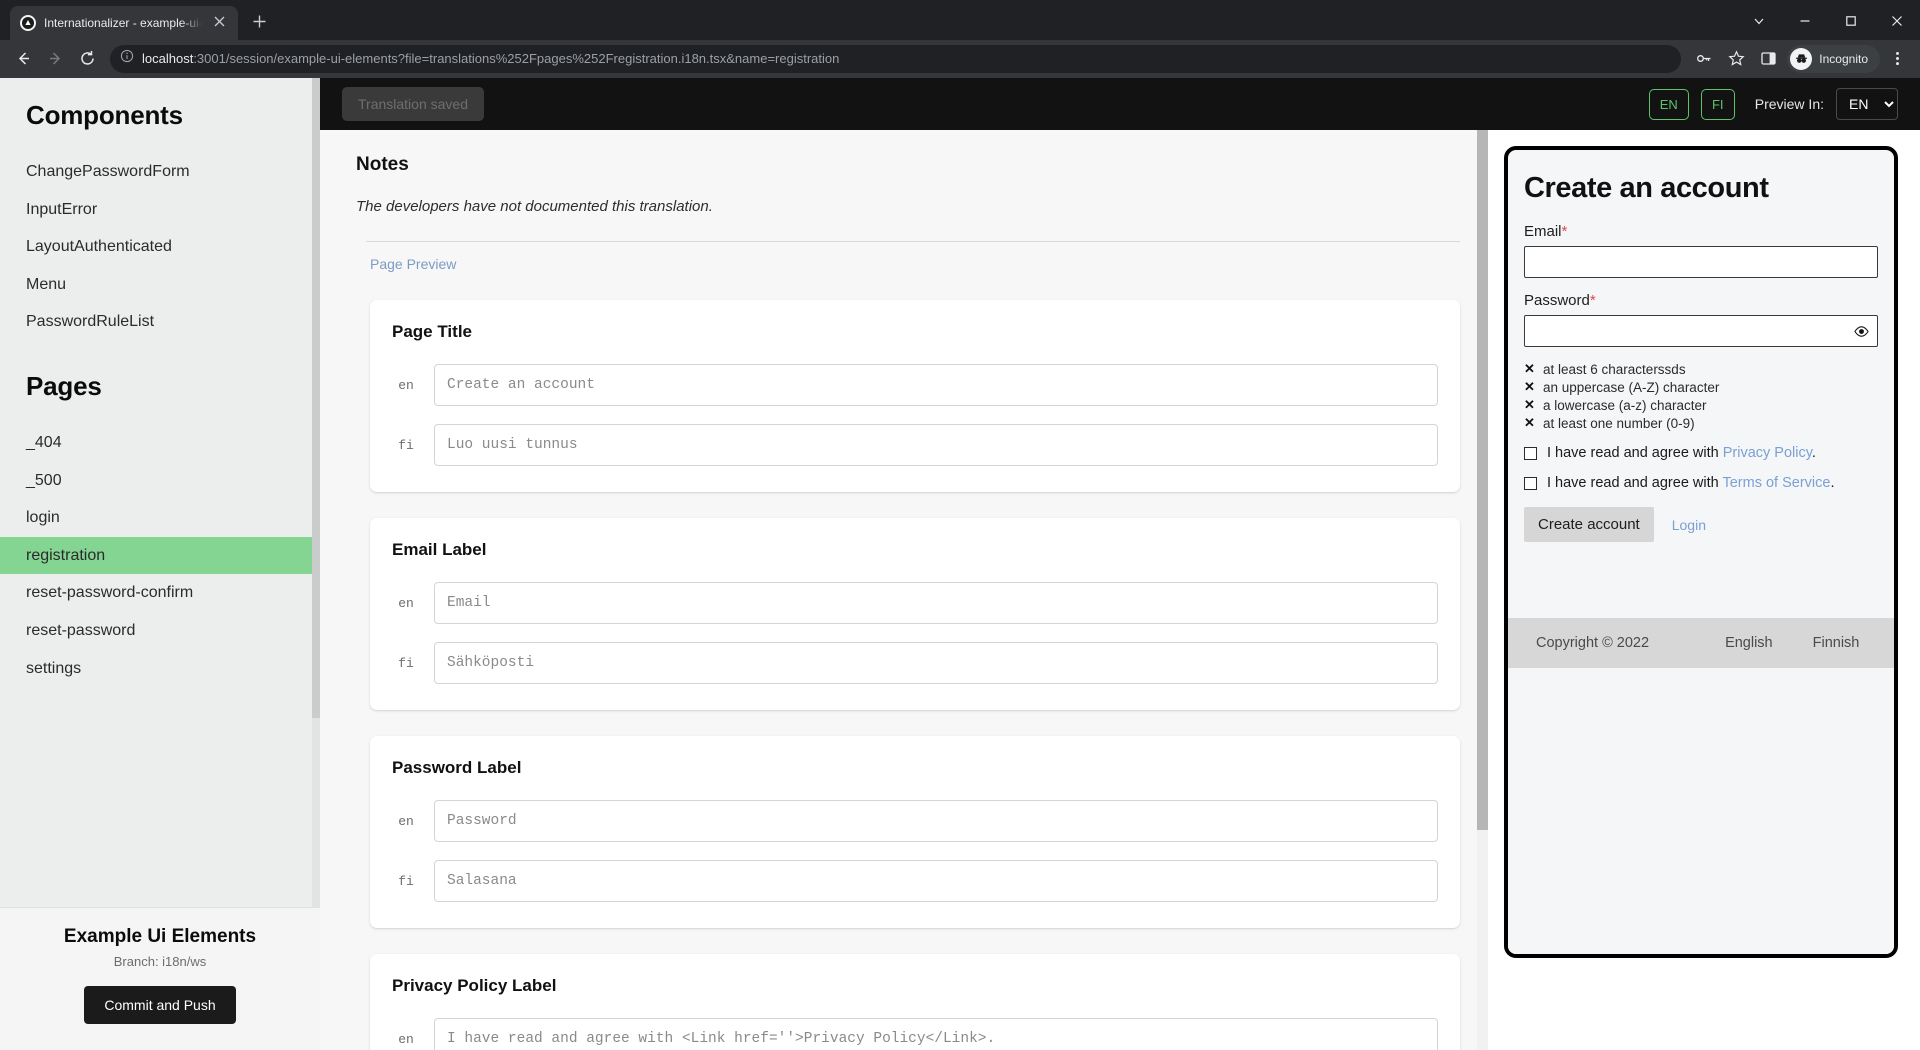 This screenshot has height=1050, width=1920. What do you see at coordinates (1749, 643) in the screenshot?
I see `footer-language-english: English` at bounding box center [1749, 643].